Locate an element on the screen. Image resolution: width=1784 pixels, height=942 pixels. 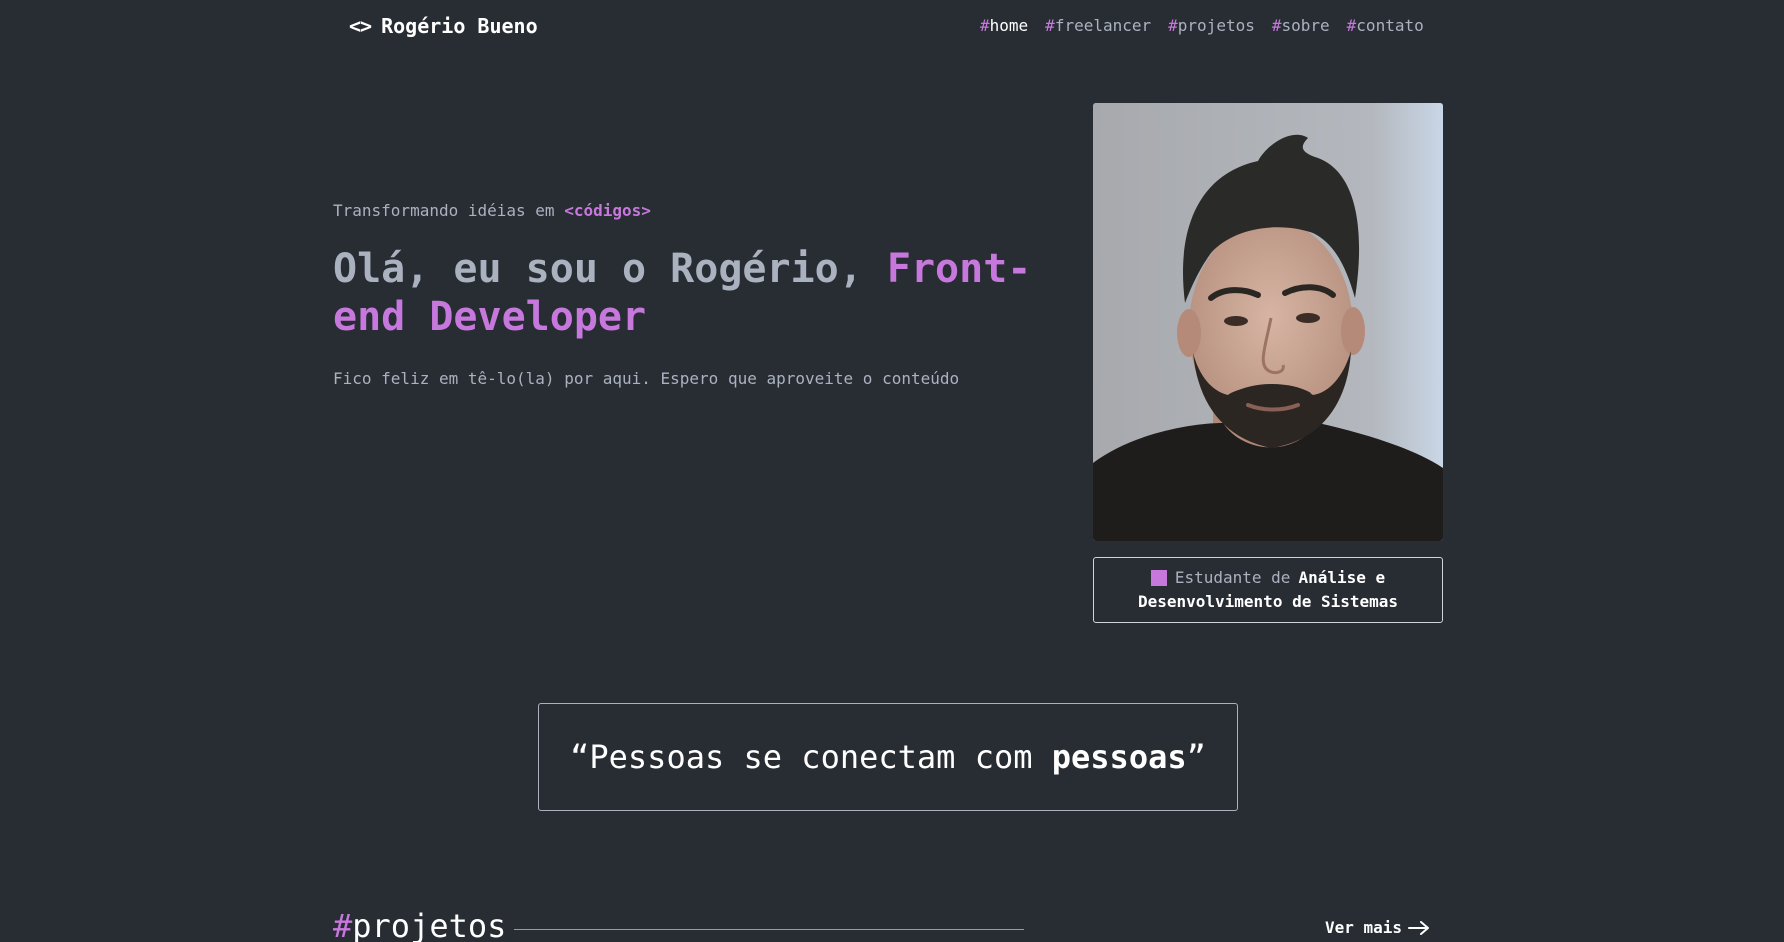
status-prefix: Estudante de is located at coordinates (1232, 577).